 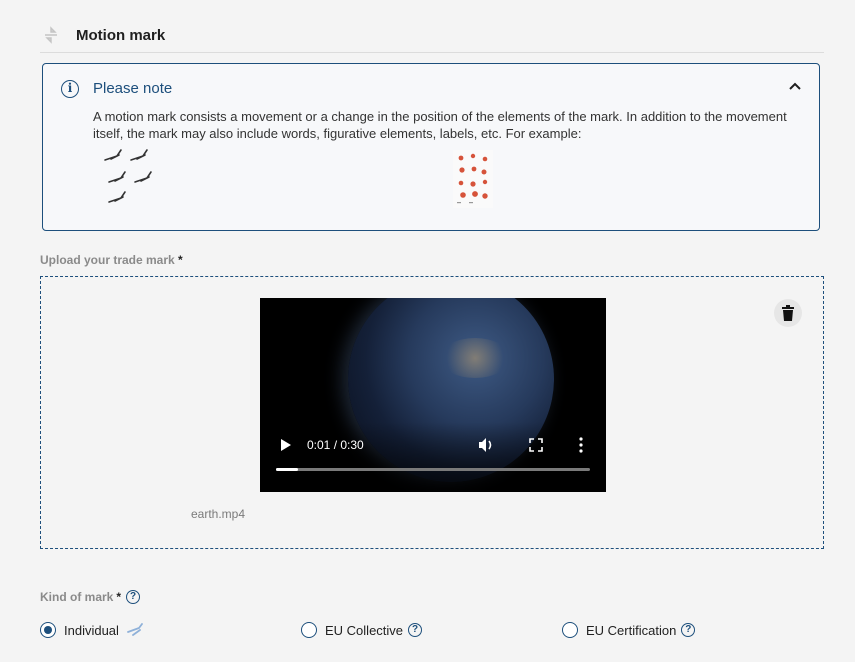 I want to click on fullscreen-icon, so click(x=536, y=445).